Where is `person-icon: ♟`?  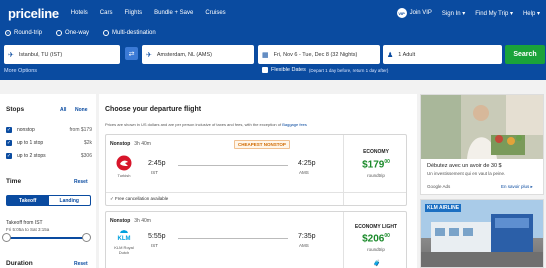 person-icon: ♟ is located at coordinates (390, 55).